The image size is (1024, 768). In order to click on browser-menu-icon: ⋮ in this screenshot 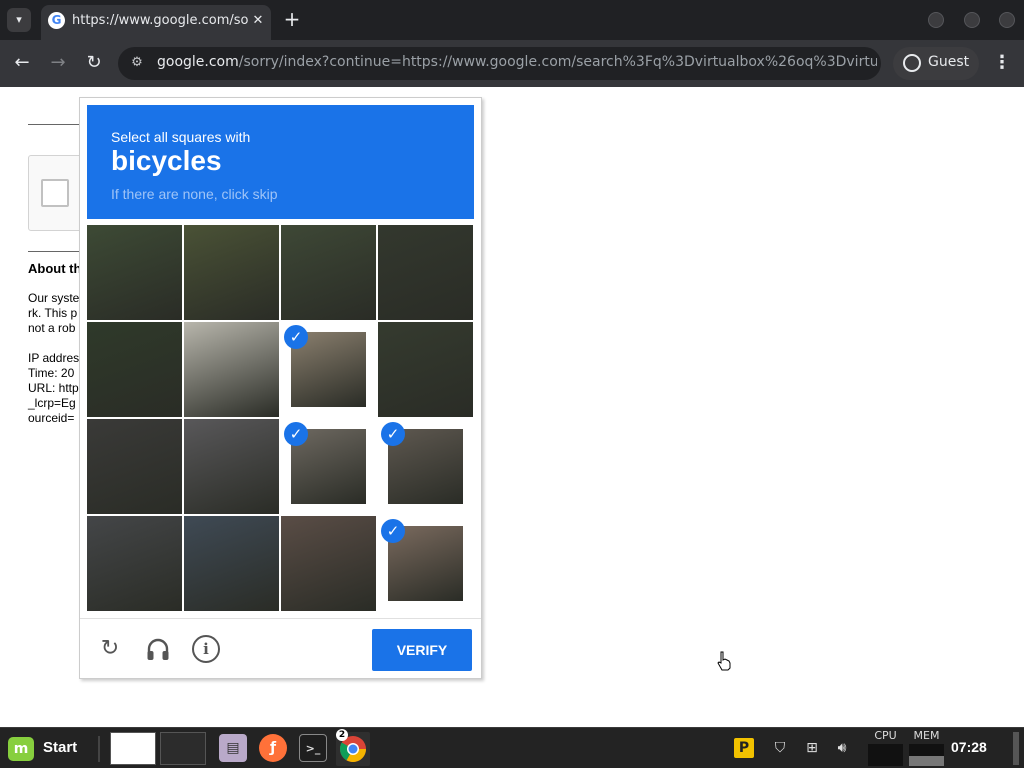, I will do `click(1002, 63)`.